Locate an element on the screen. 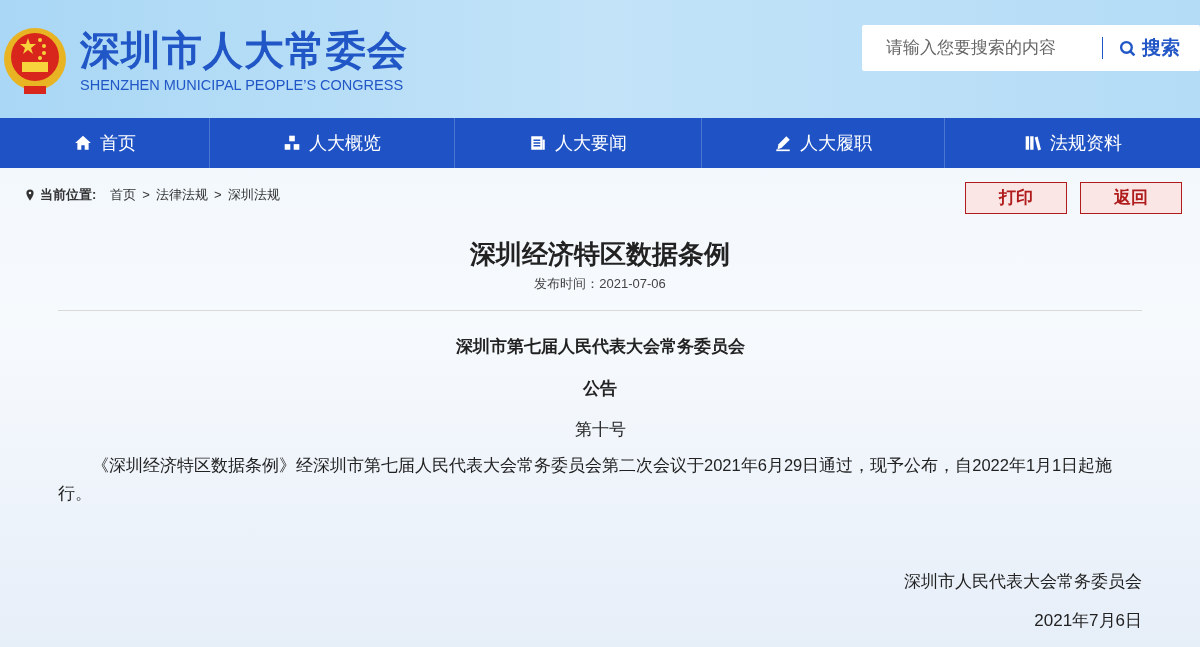 Image resolution: width=1200 pixels, height=647 pixels. pen-icon is located at coordinates (783, 143).